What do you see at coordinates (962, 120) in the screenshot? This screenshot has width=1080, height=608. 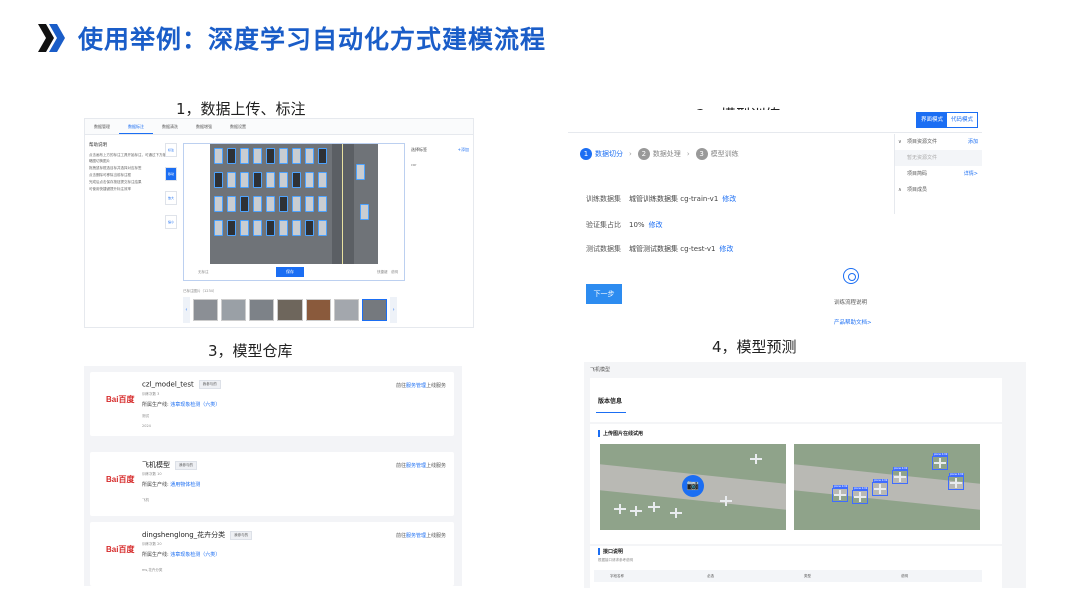 I see `code-mode-button: 代码模式` at bounding box center [962, 120].